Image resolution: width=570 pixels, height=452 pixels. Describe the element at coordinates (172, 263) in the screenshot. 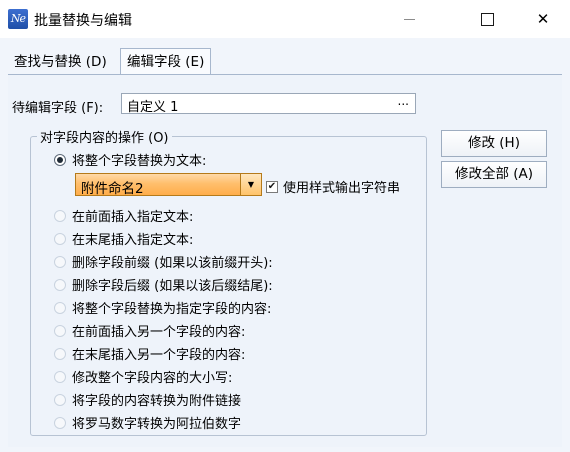

I see `option-label: 删除字段前缀 (如果以该前缀开头):` at that location.